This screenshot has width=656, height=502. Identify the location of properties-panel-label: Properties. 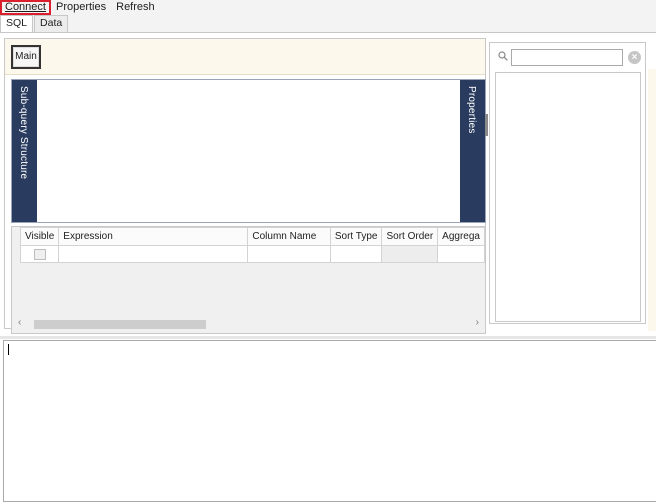
(471, 110).